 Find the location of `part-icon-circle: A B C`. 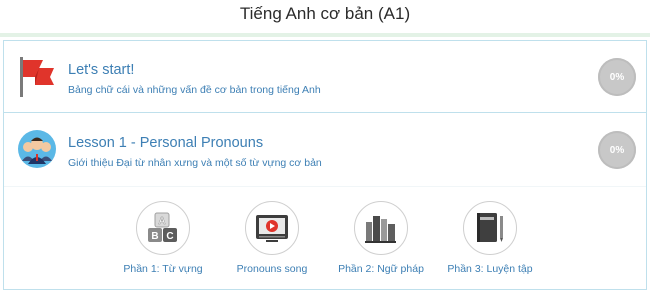

part-icon-circle: A B C is located at coordinates (163, 228).